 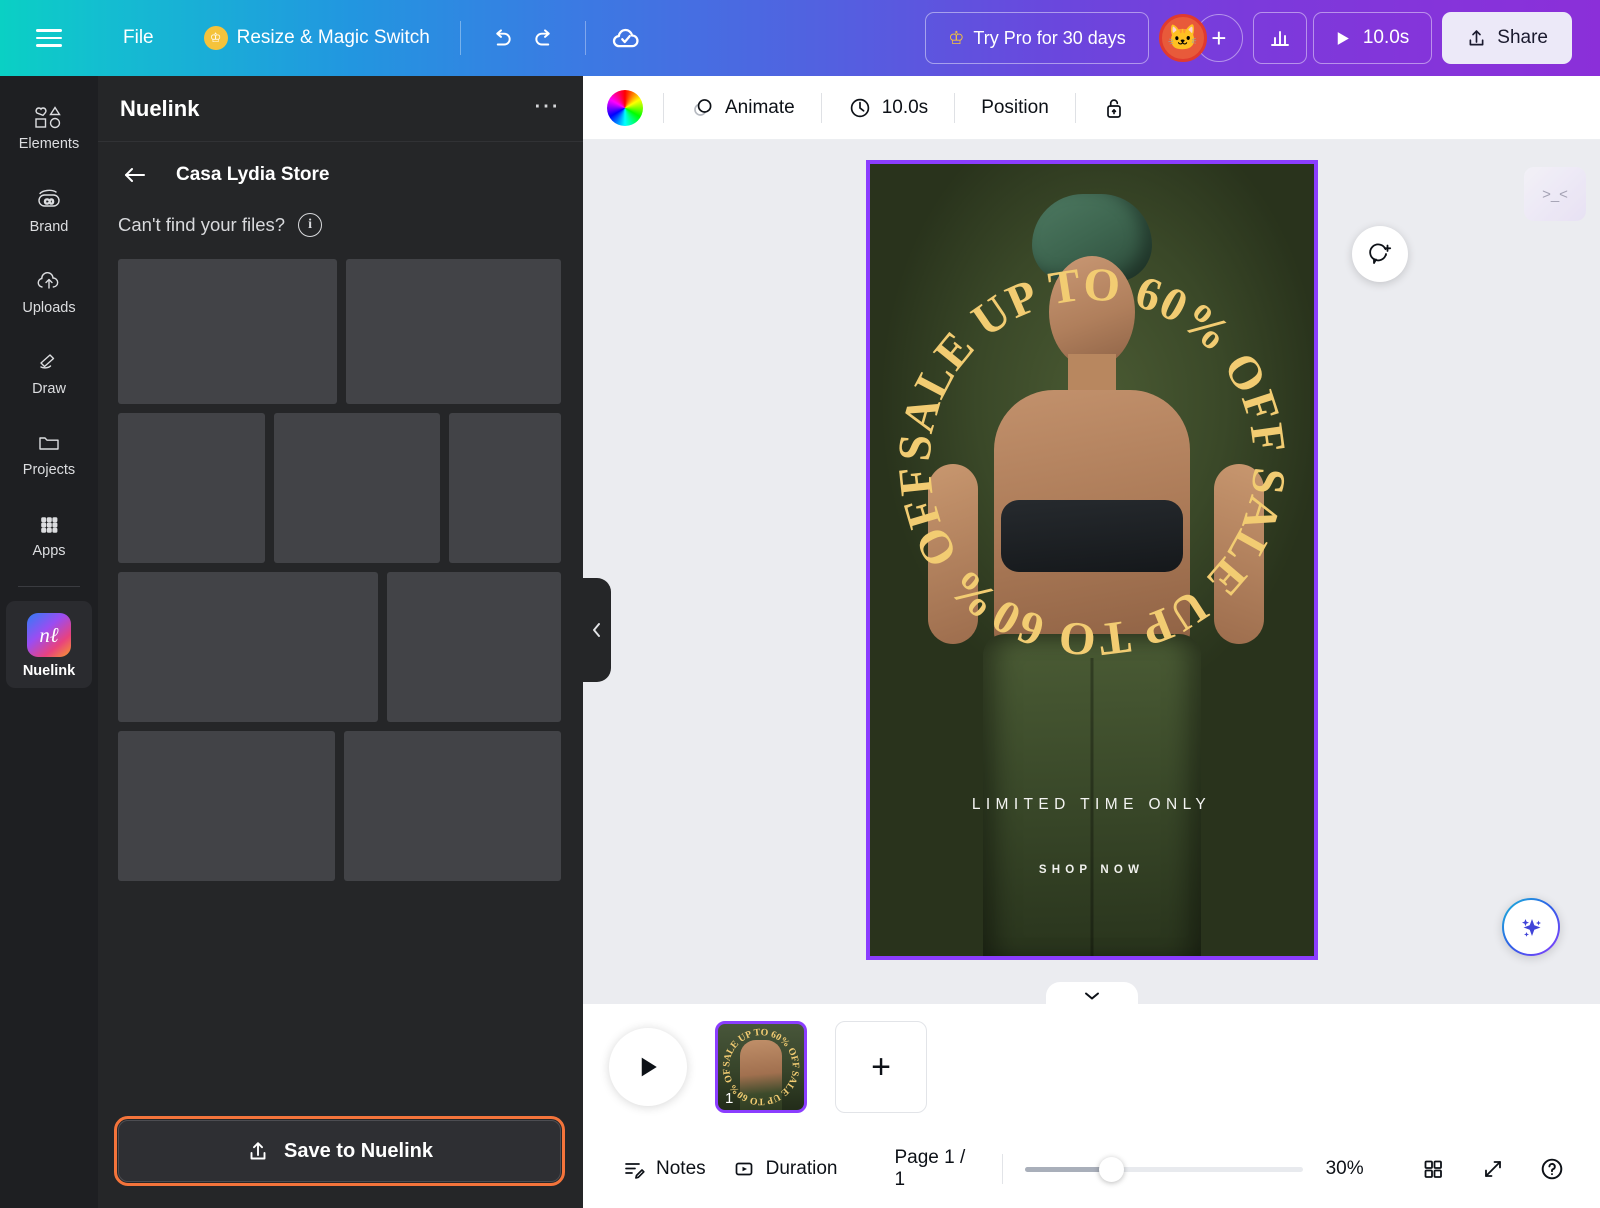 I want to click on sidebar-item-label: Uploads, so click(x=49, y=308).